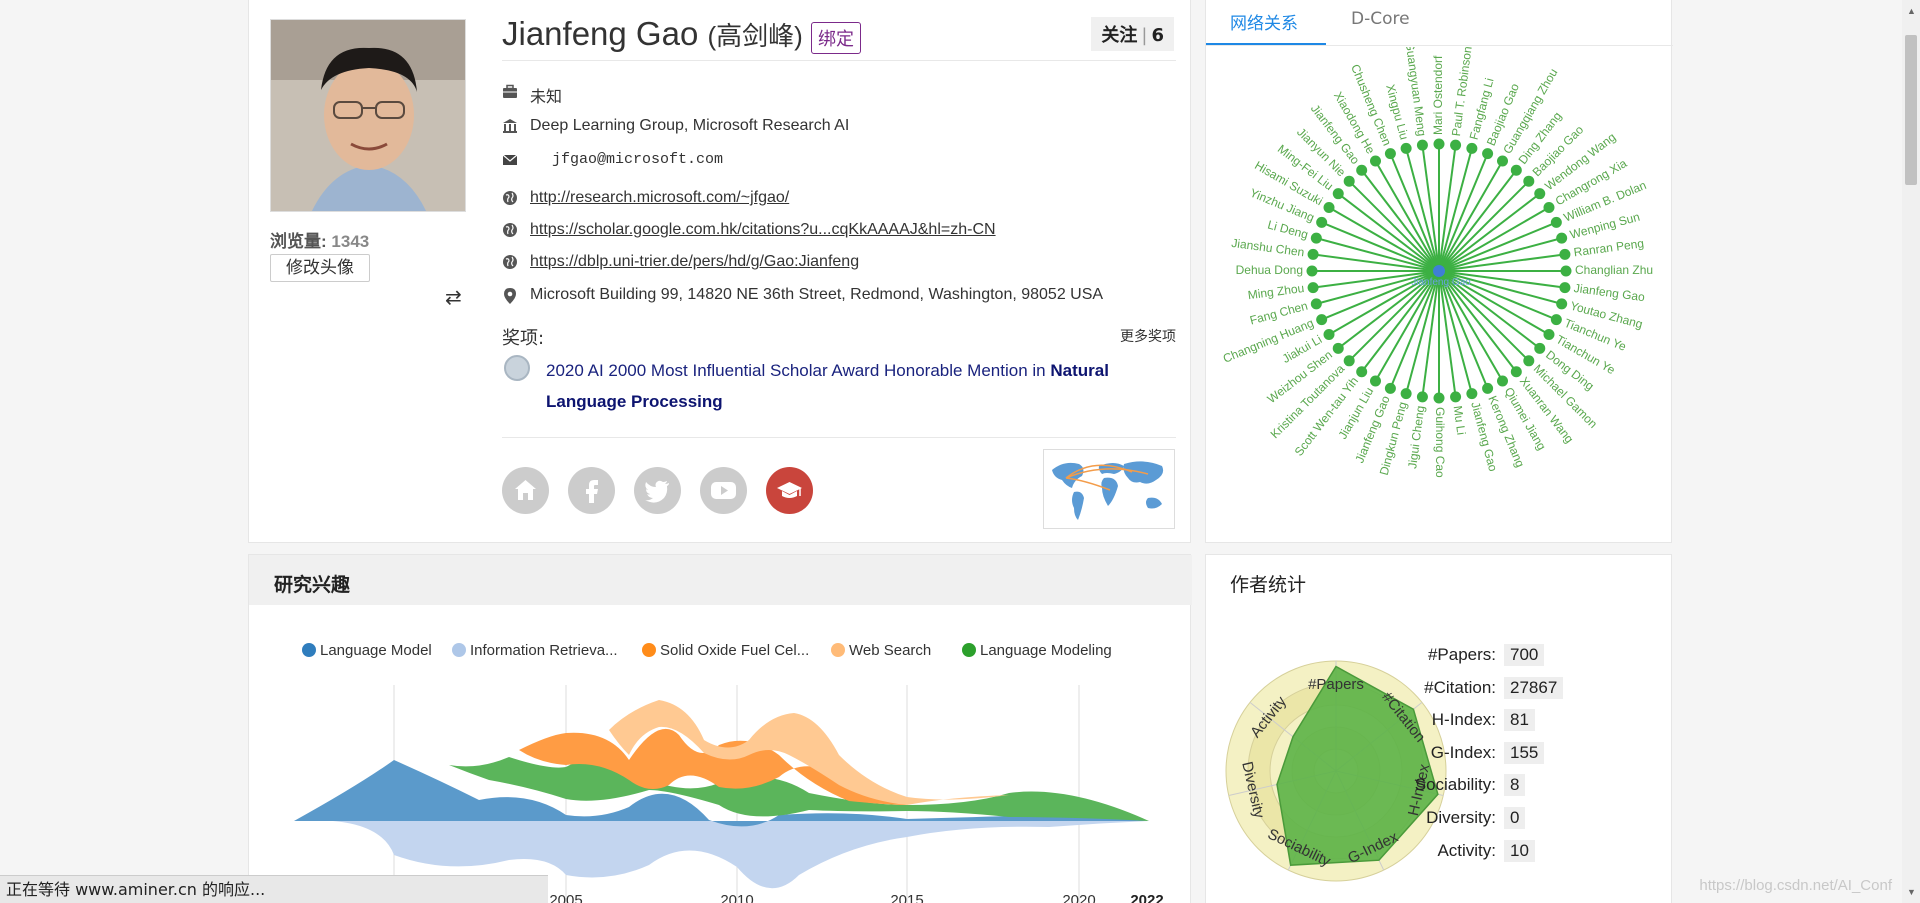  I want to click on coauthor-label: Changlian Zhu, so click(1614, 270).